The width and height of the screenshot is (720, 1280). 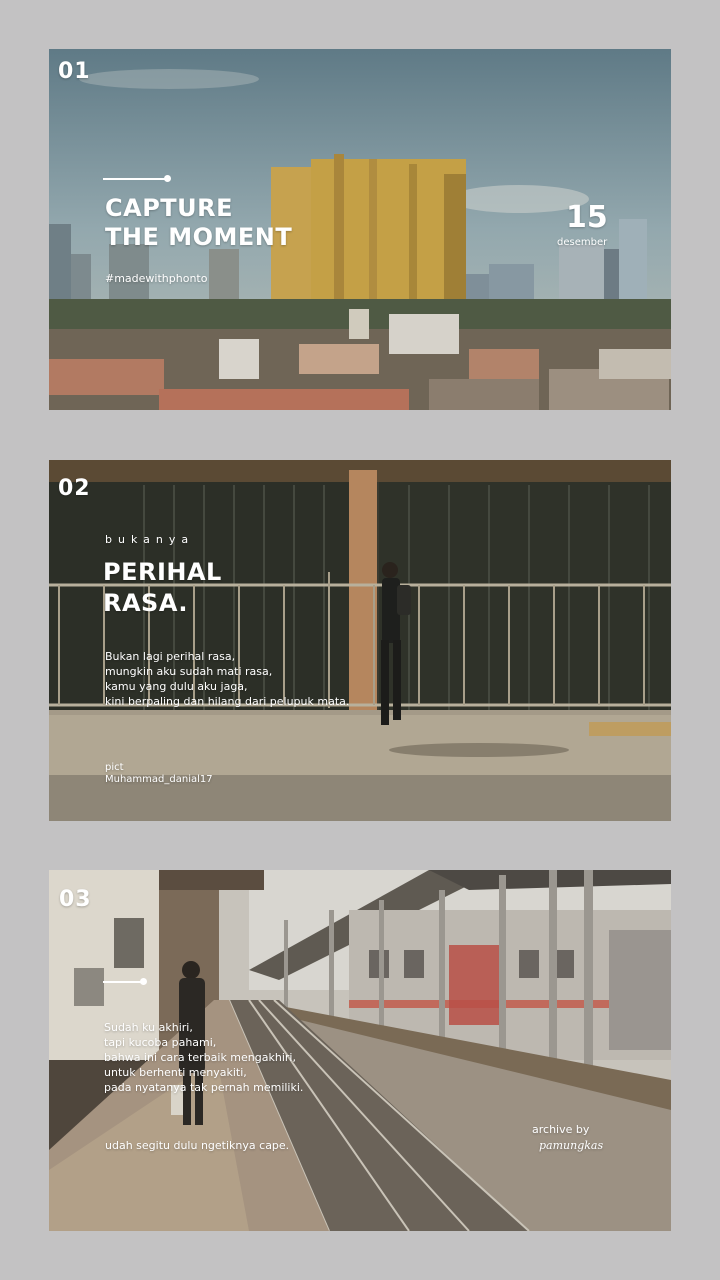 I want to click on title-line-2: THE MOMENT, so click(x=199, y=237).